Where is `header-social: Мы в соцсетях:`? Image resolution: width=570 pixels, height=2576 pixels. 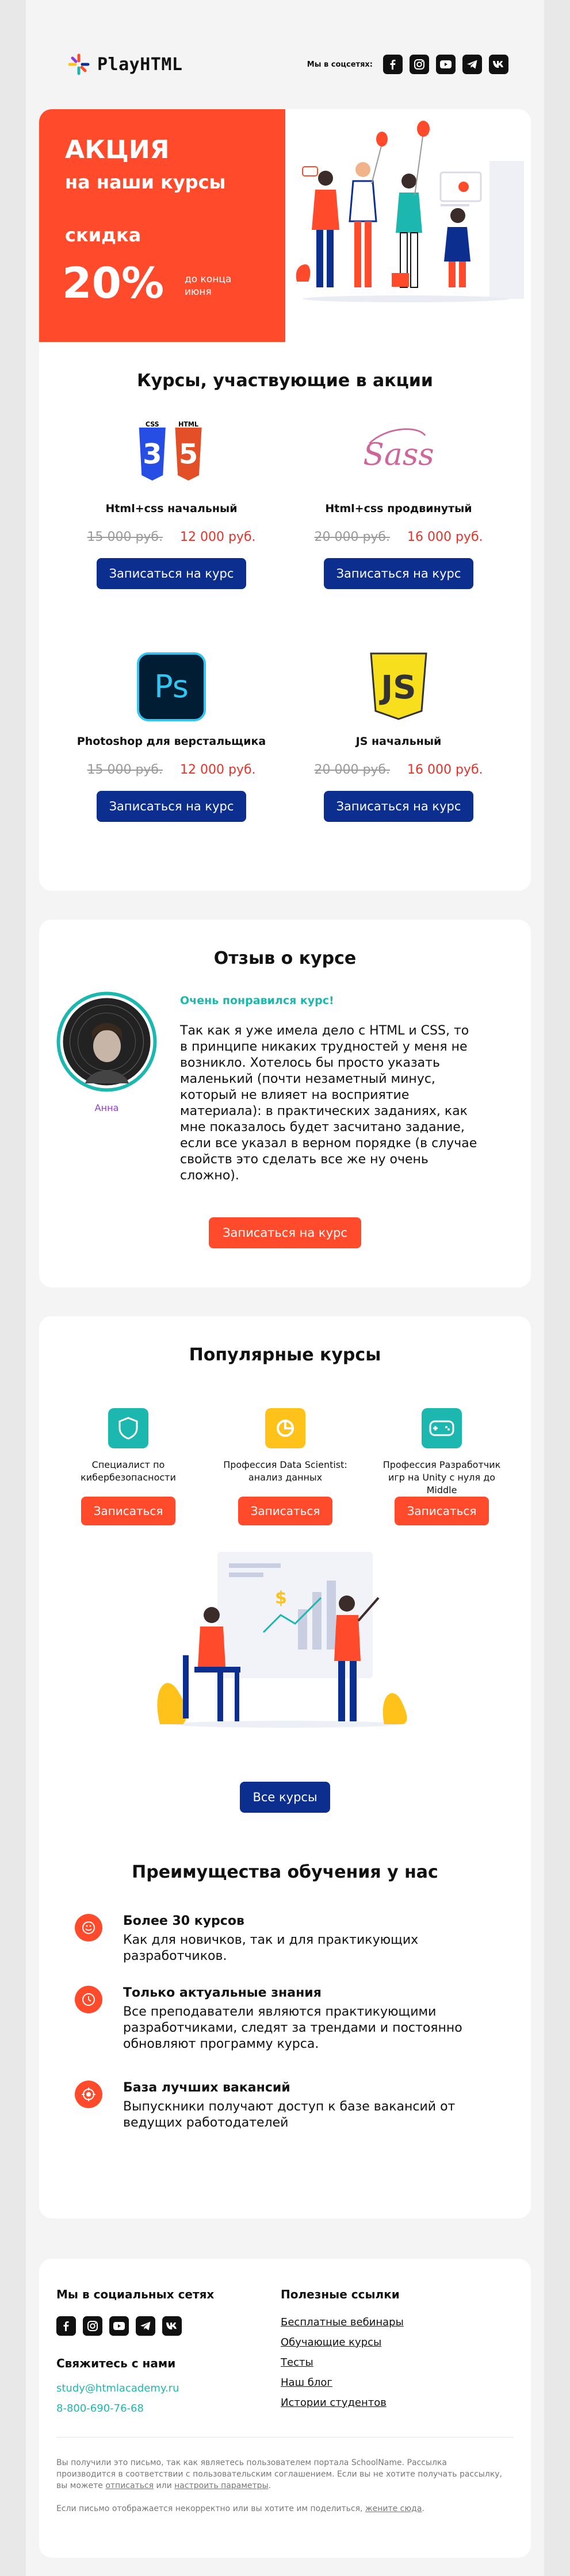 header-social: Мы в соцсетях: is located at coordinates (407, 64).